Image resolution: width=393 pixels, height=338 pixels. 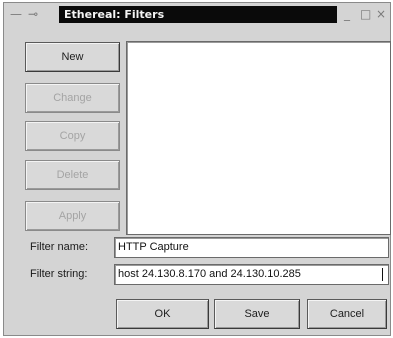 I want to click on apply-button: Apply, so click(x=72, y=216).